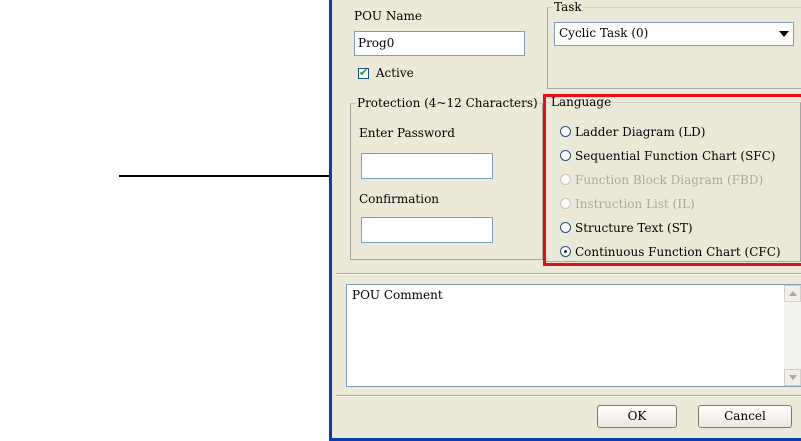  Describe the element at coordinates (573, 335) in the screenshot. I see `pou-comment-textarea: POU Comment` at that location.